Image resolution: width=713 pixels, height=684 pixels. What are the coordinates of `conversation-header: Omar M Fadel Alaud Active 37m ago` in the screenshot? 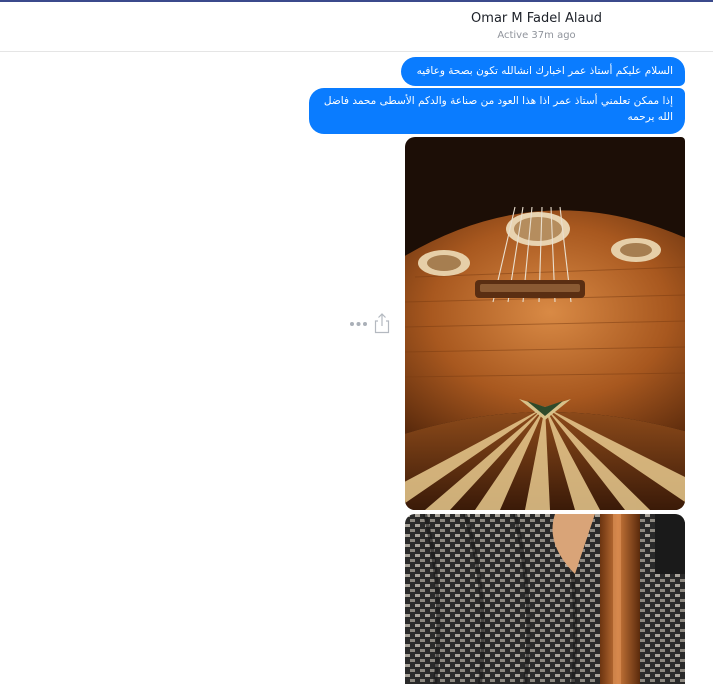 It's located at (356, 27).